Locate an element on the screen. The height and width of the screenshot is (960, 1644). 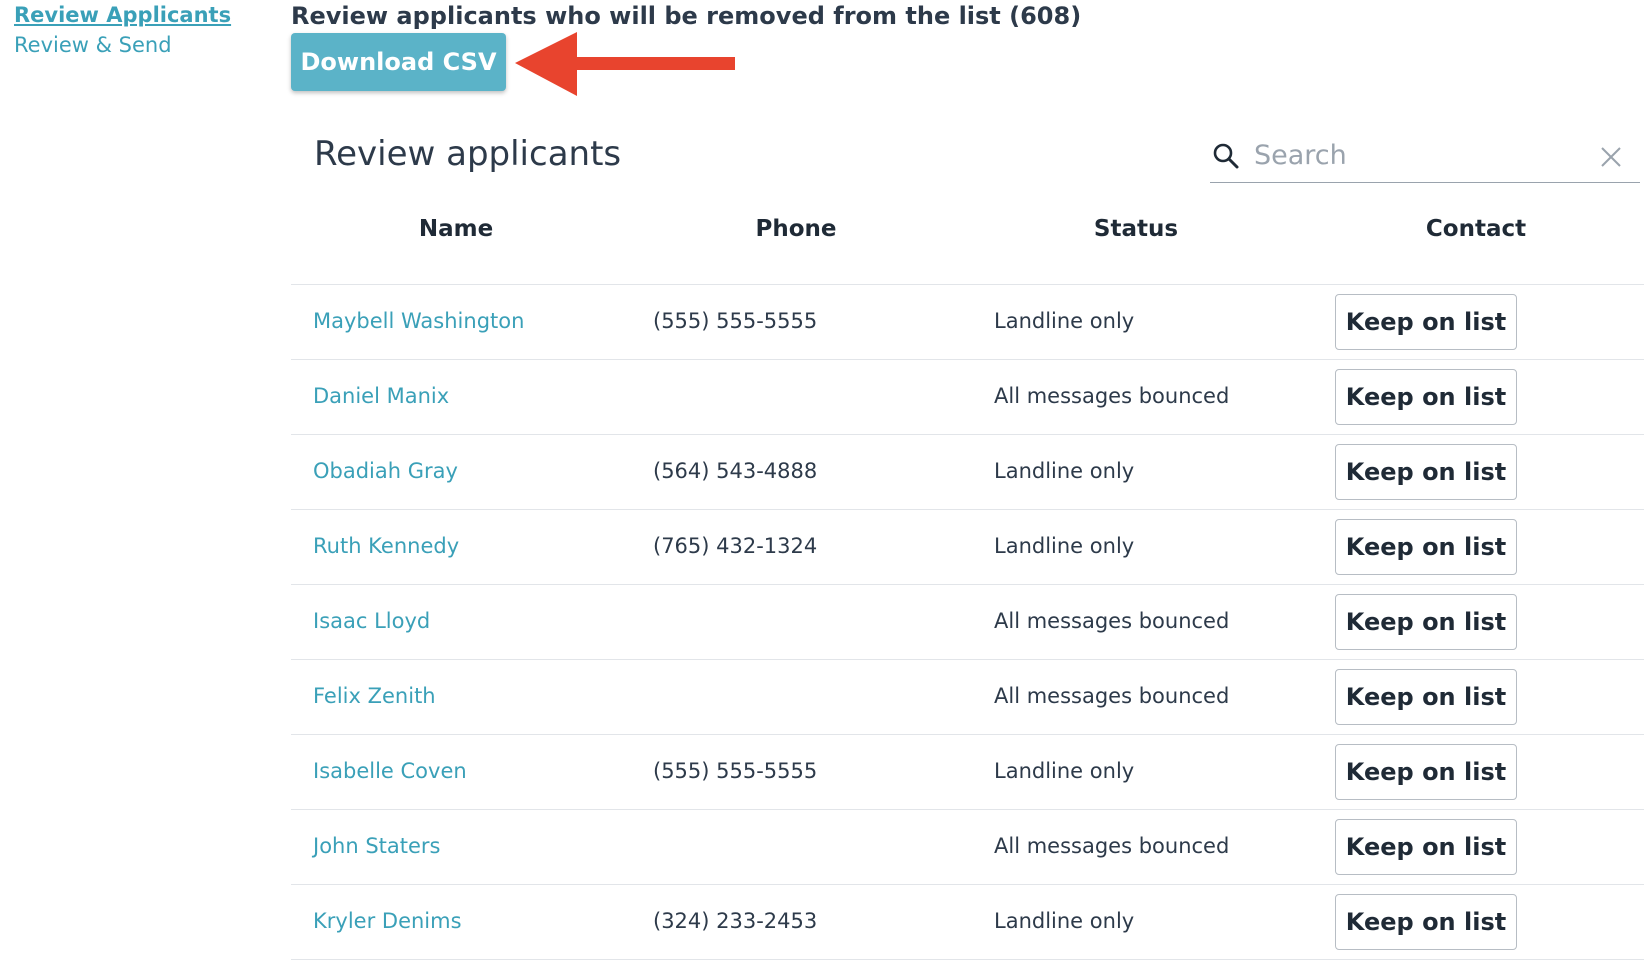
arrow-annotation is located at coordinates (625, 64).